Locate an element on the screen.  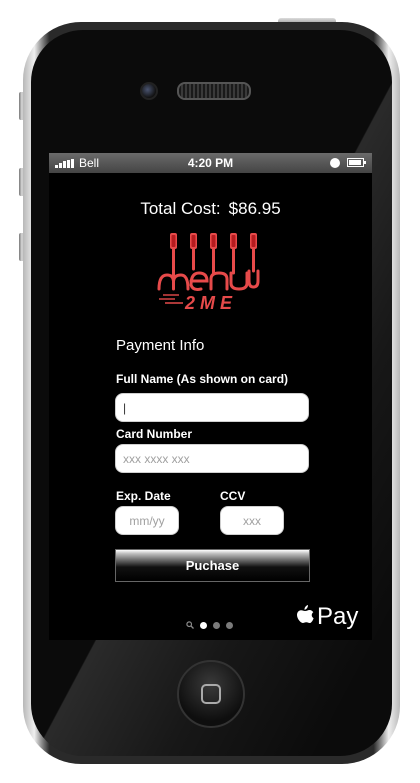
menu2me-logo: 2 M E is located at coordinates (208, 273).